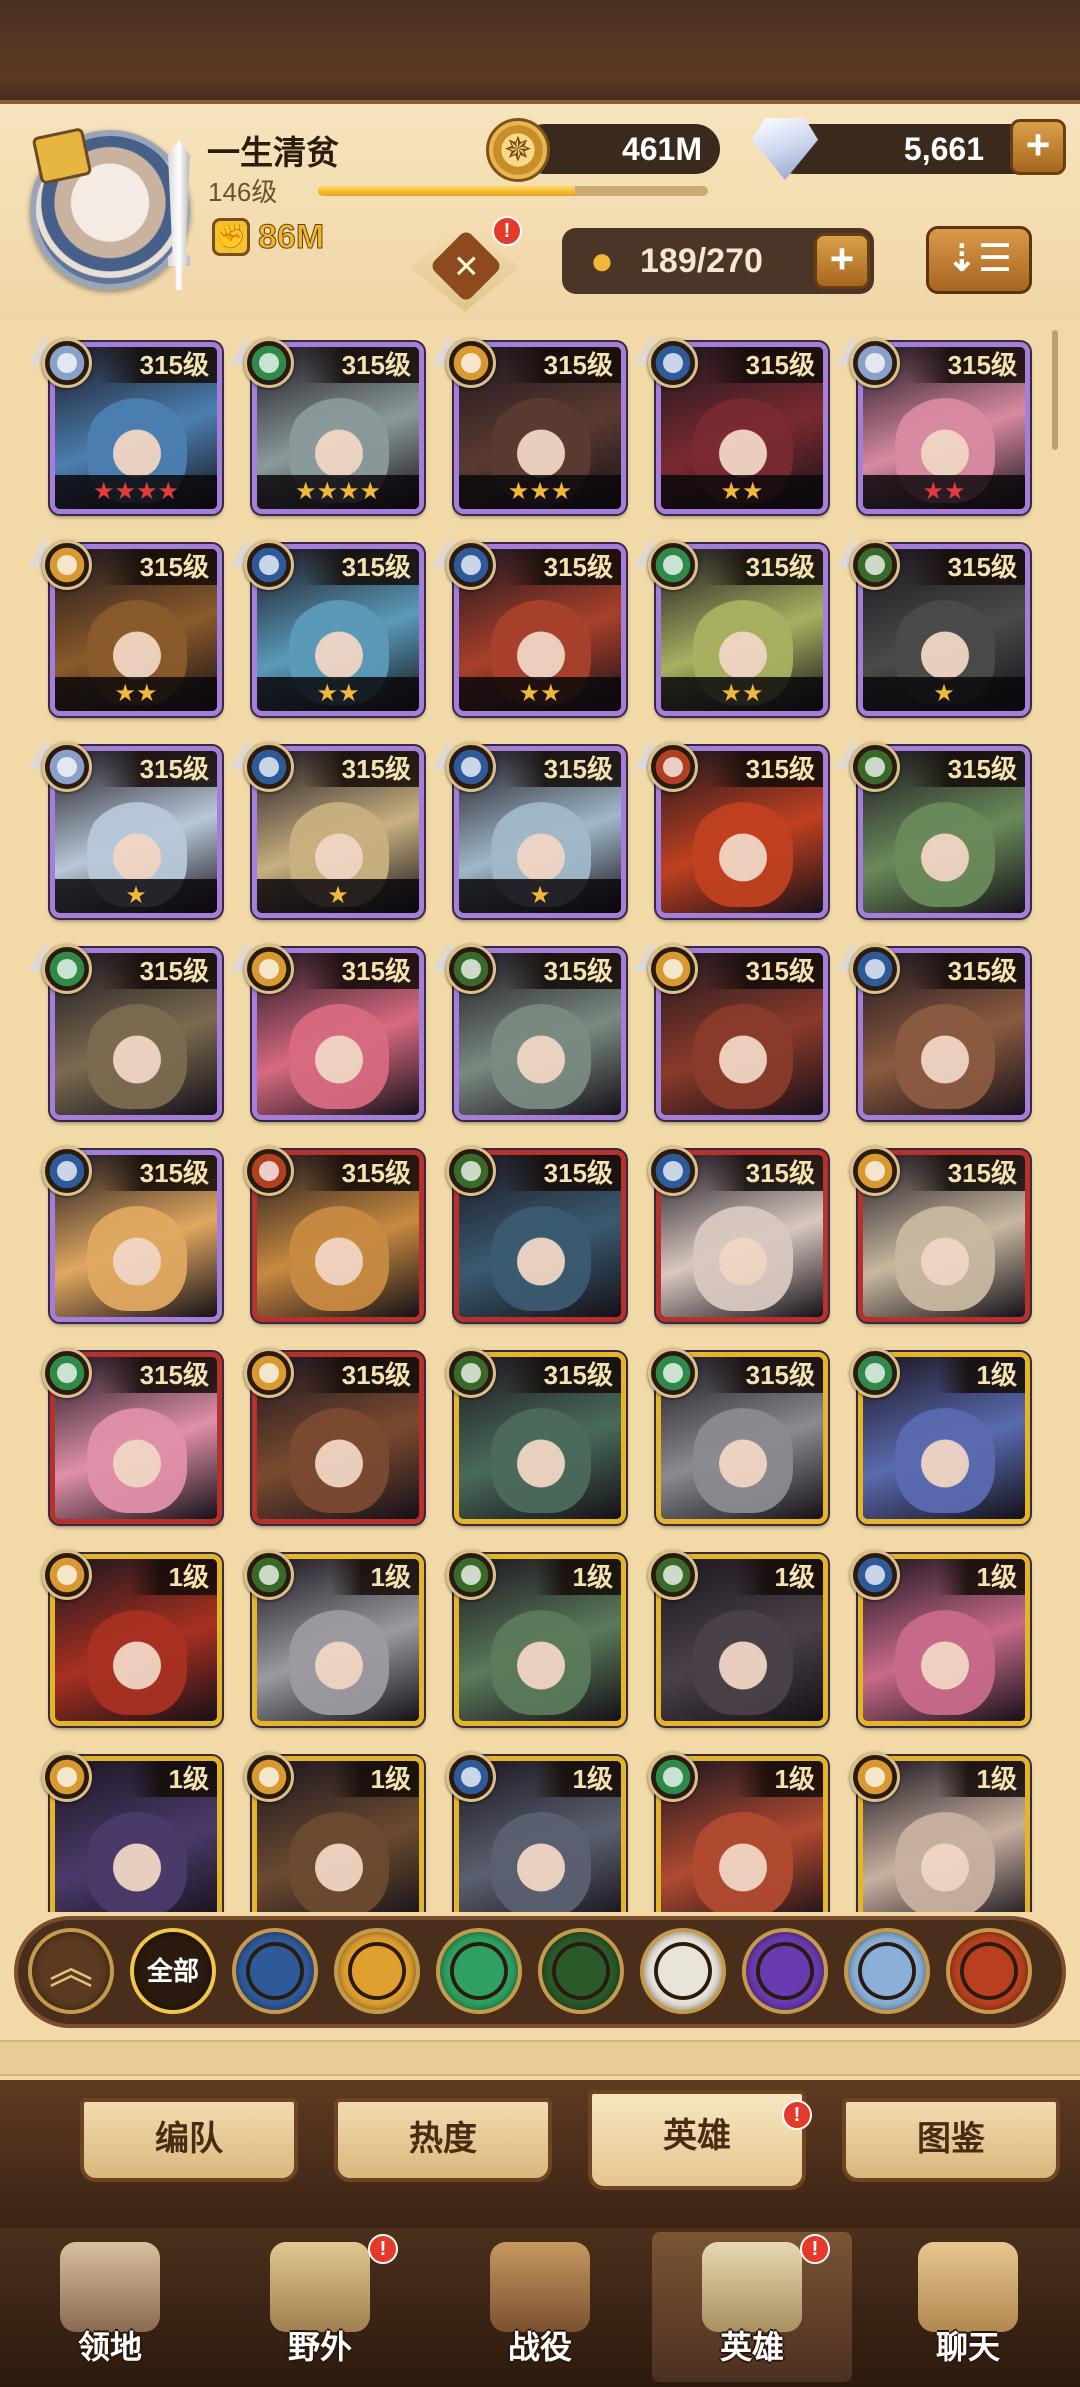 The height and width of the screenshot is (2387, 1080). Describe the element at coordinates (383, 2249) in the screenshot. I see `wilds-alert-badge: !` at that location.